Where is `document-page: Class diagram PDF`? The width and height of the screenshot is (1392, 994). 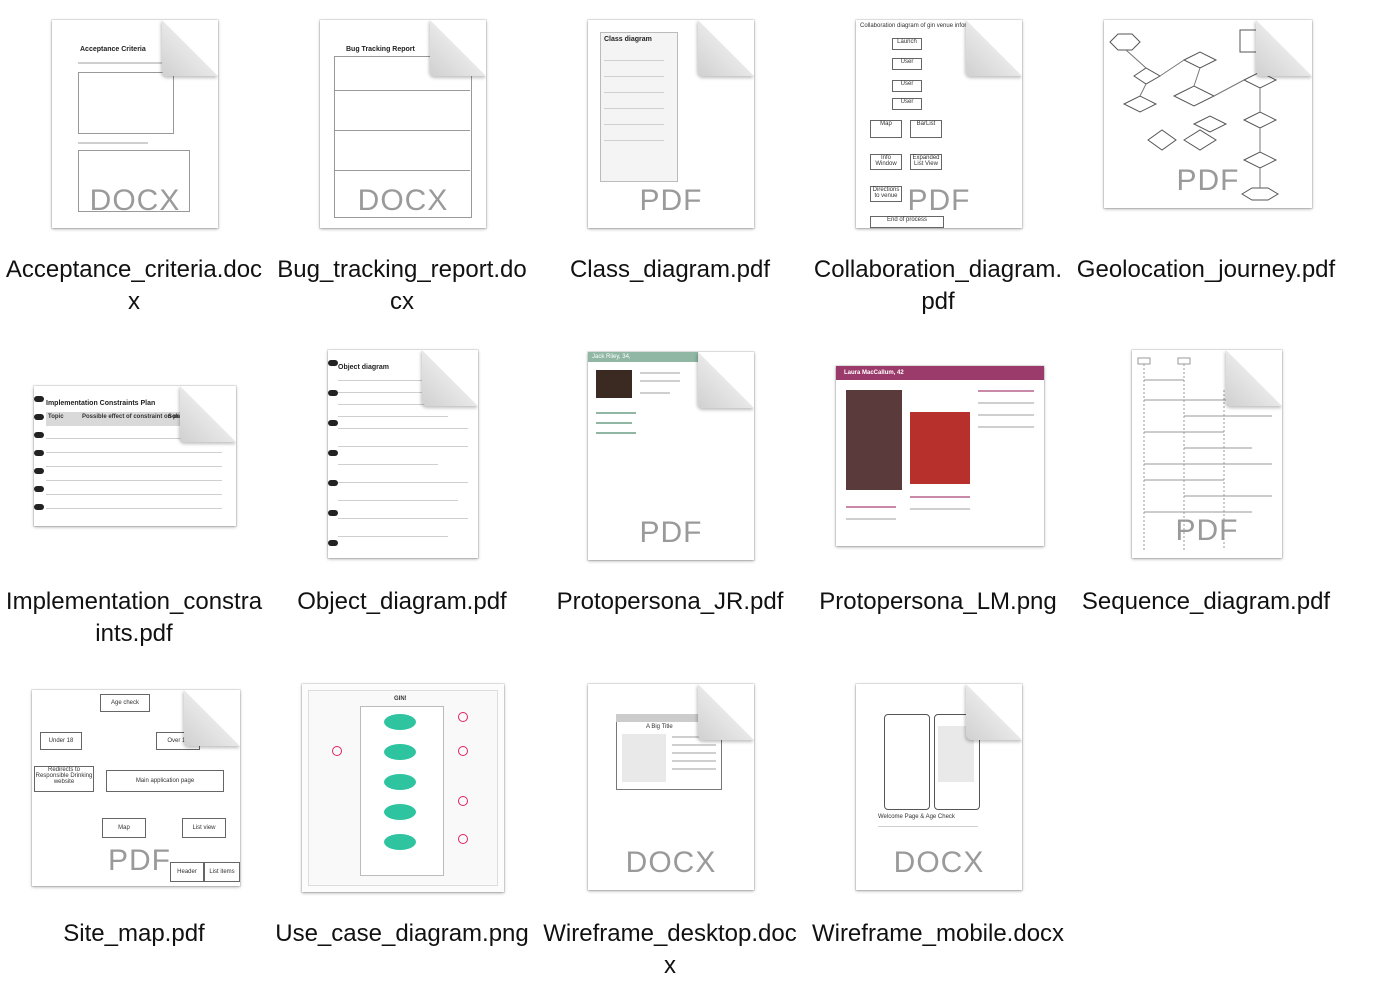
document-page: Class diagram PDF is located at coordinates (671, 124).